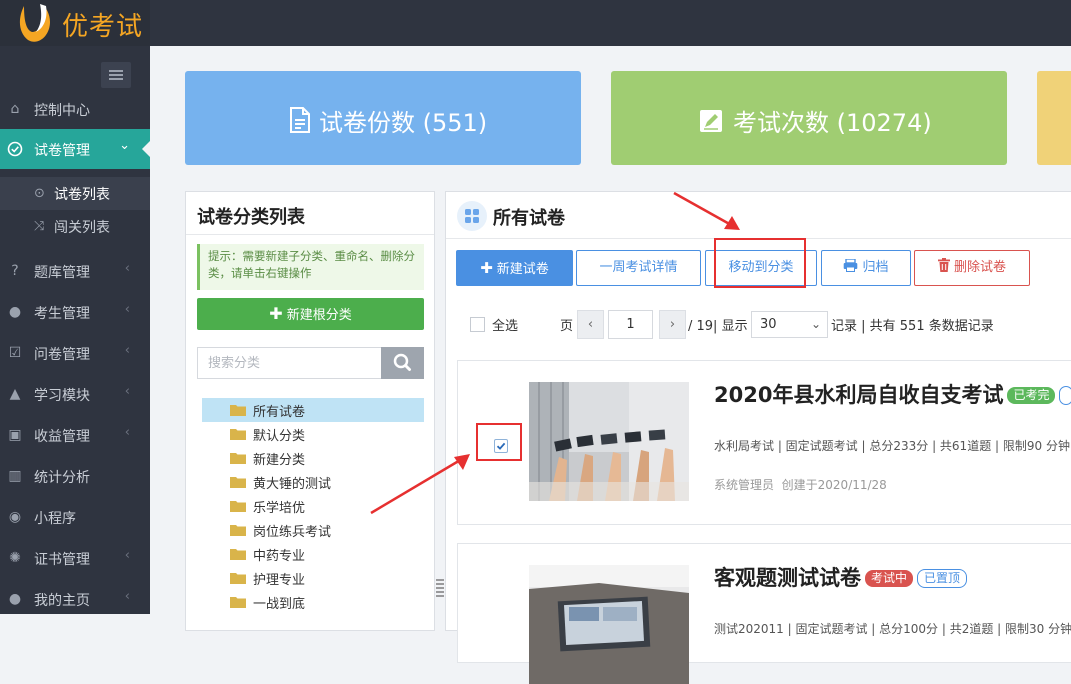 The width and height of the screenshot is (1071, 684). Describe the element at coordinates (832, 123) in the screenshot. I see `stat-exams-label: 考试次数 (10274)` at that location.